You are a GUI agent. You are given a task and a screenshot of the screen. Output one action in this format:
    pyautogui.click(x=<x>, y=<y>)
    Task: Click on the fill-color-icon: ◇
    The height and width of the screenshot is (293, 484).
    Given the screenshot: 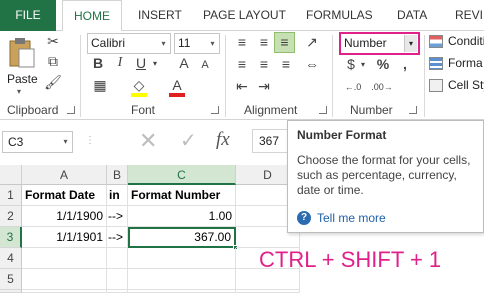 What is the action you would take?
    pyautogui.click(x=139, y=85)
    